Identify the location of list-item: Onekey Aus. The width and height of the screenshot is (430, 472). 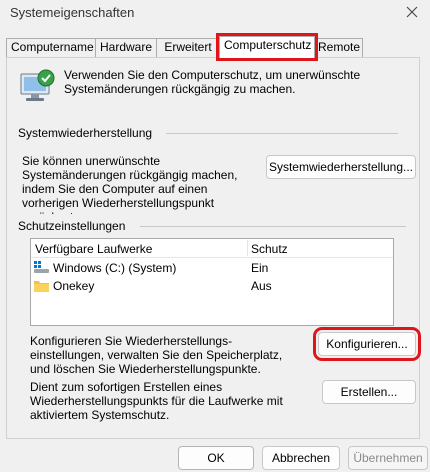
(212, 286).